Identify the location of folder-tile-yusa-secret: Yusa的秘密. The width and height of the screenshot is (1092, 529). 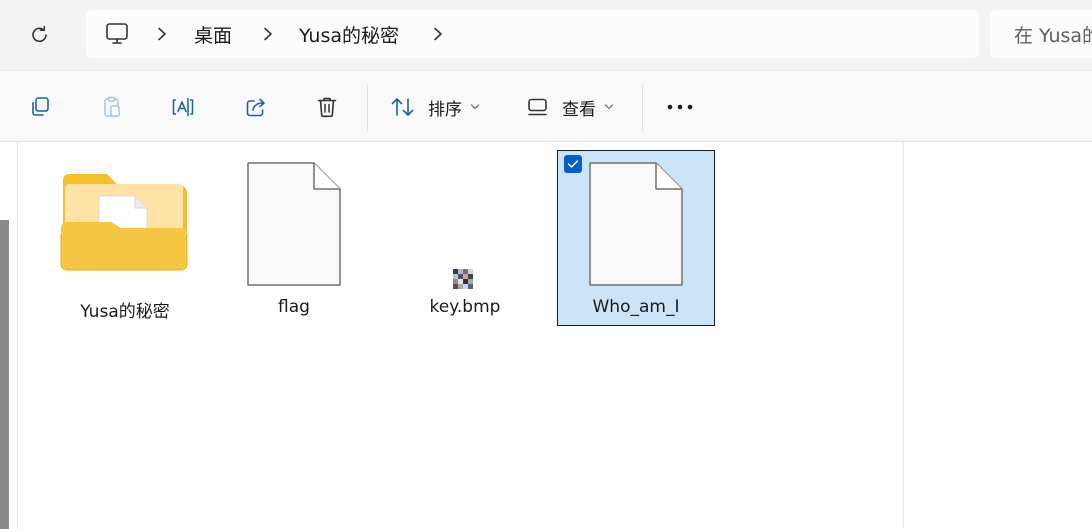
(125, 238).